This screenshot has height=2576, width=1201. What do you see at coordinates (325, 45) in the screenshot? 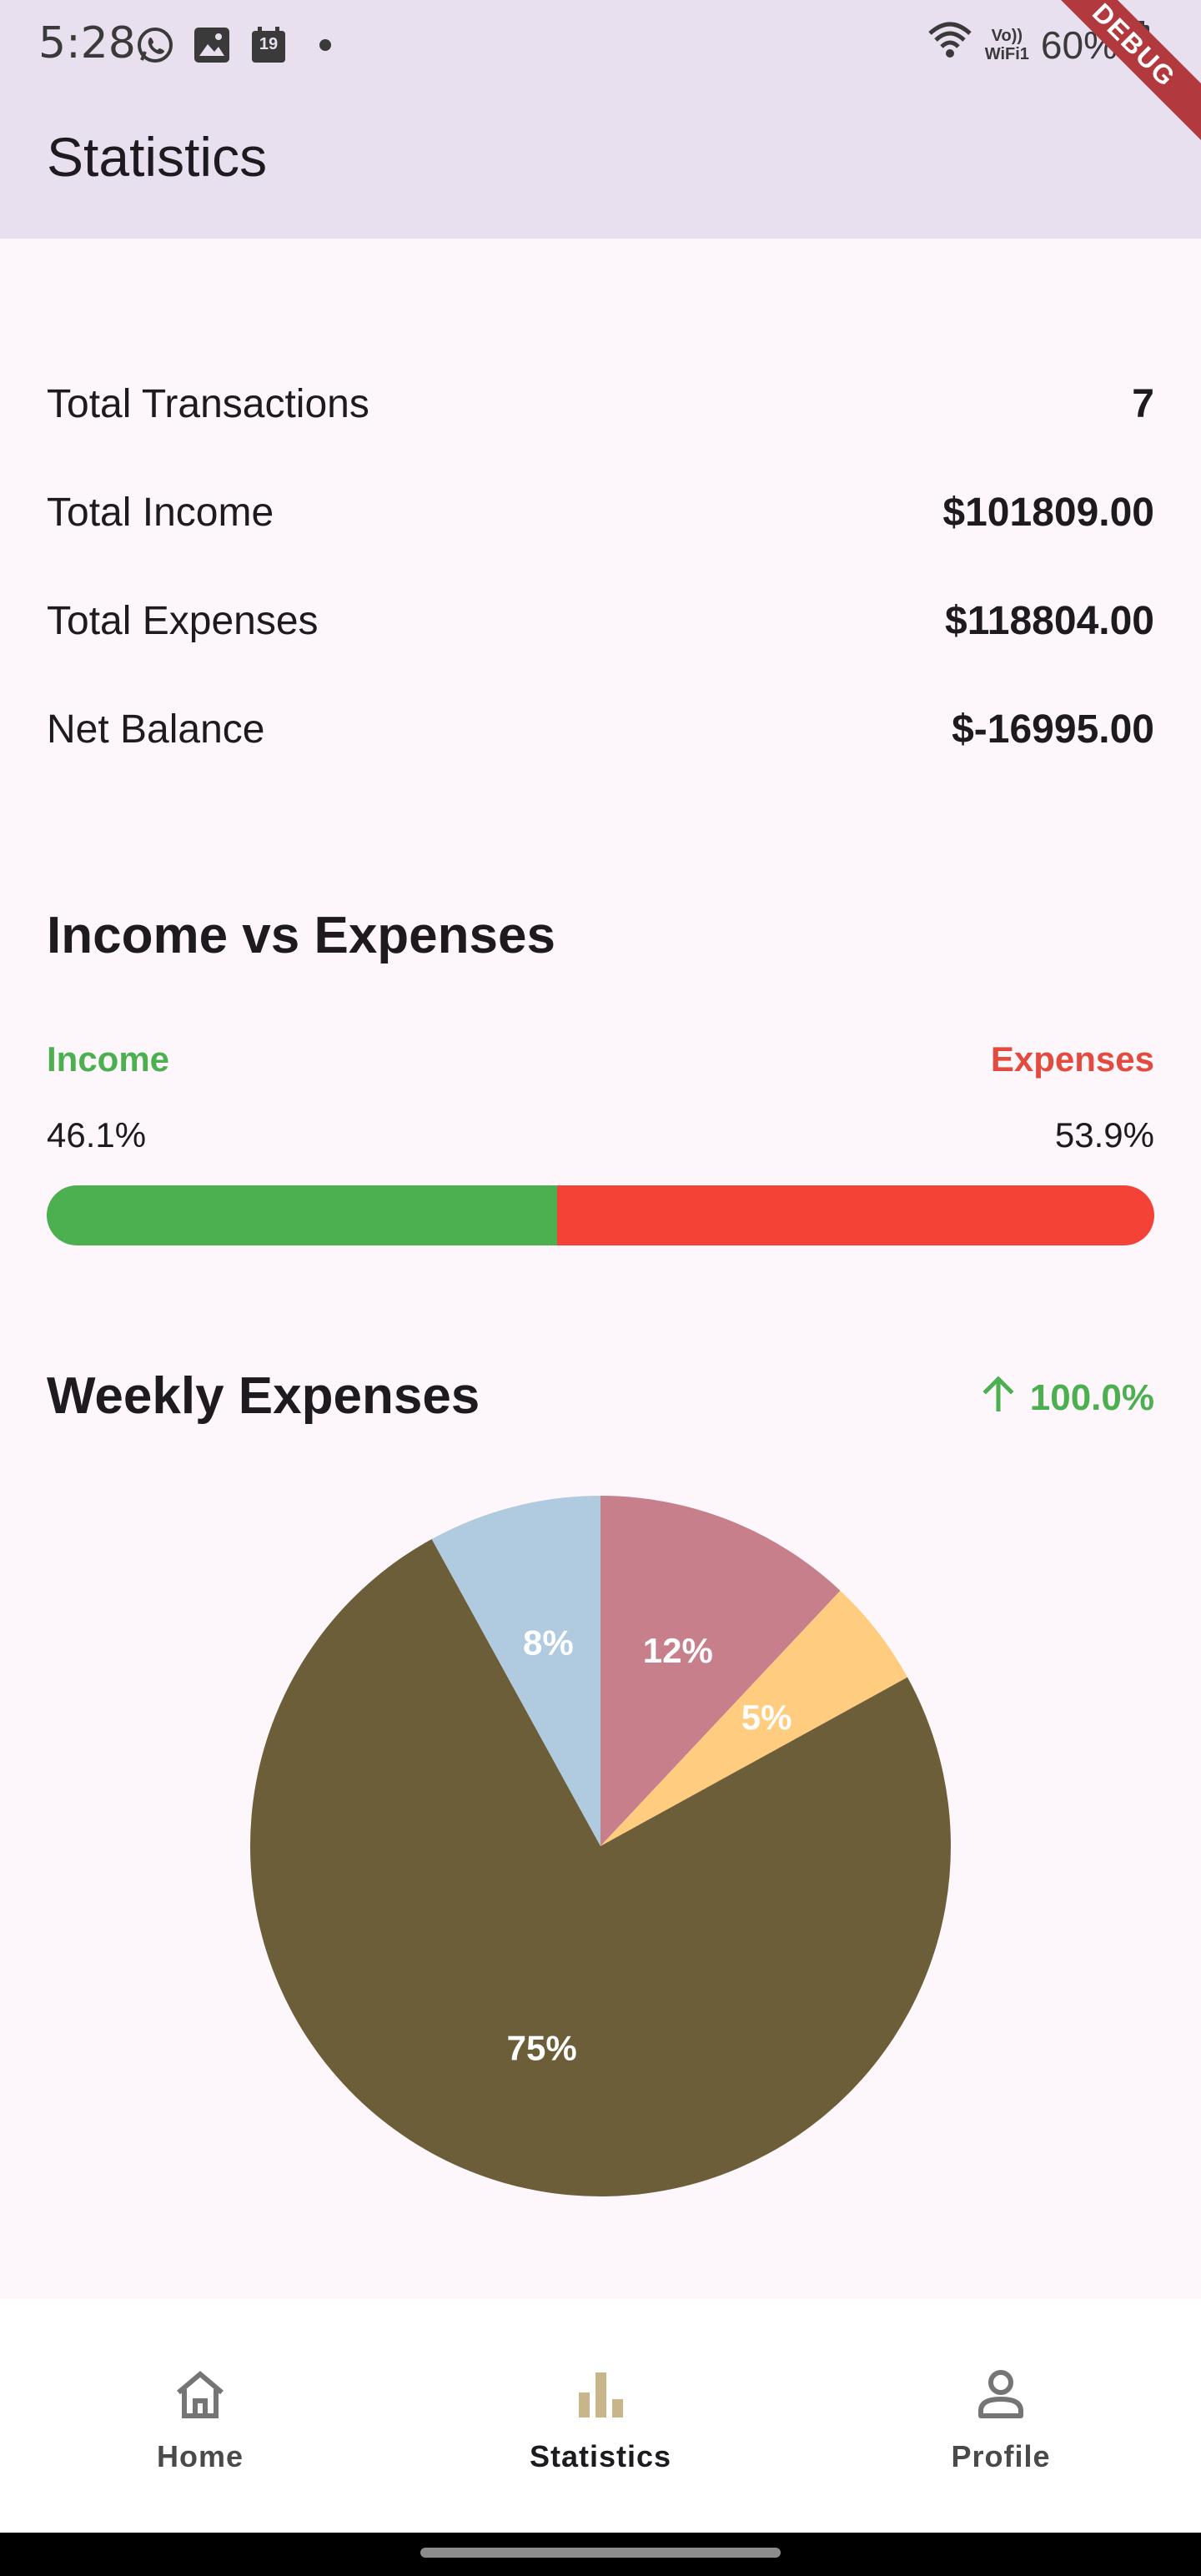
I see `dot-icon` at bounding box center [325, 45].